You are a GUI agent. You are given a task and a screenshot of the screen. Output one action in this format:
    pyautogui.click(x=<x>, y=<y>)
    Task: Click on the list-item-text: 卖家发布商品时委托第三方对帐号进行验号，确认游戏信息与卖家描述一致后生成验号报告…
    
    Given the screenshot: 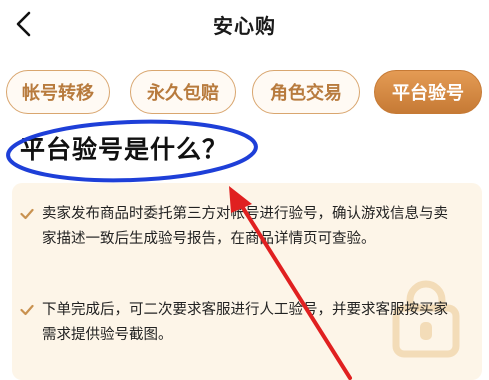 What is the action you would take?
    pyautogui.click(x=245, y=226)
    